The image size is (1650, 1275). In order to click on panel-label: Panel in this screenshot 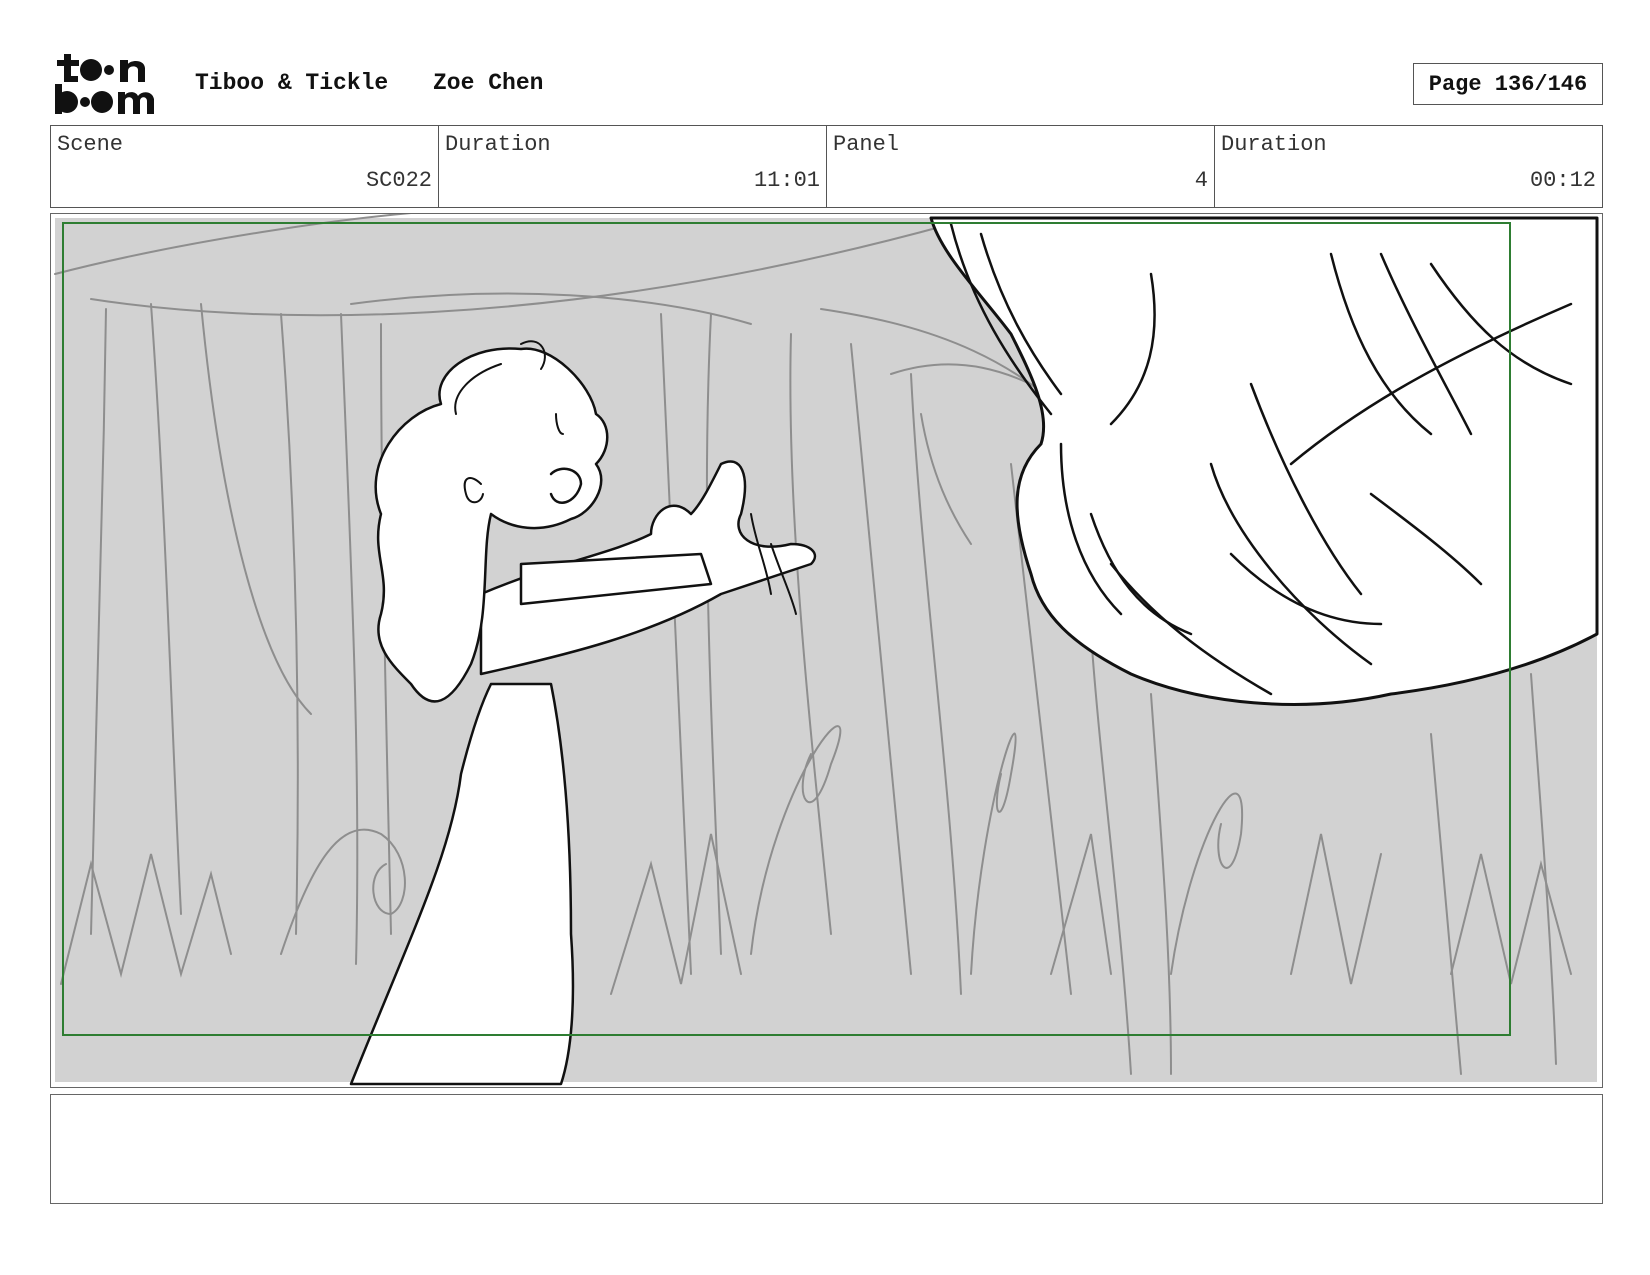, I will do `click(866, 144)`.